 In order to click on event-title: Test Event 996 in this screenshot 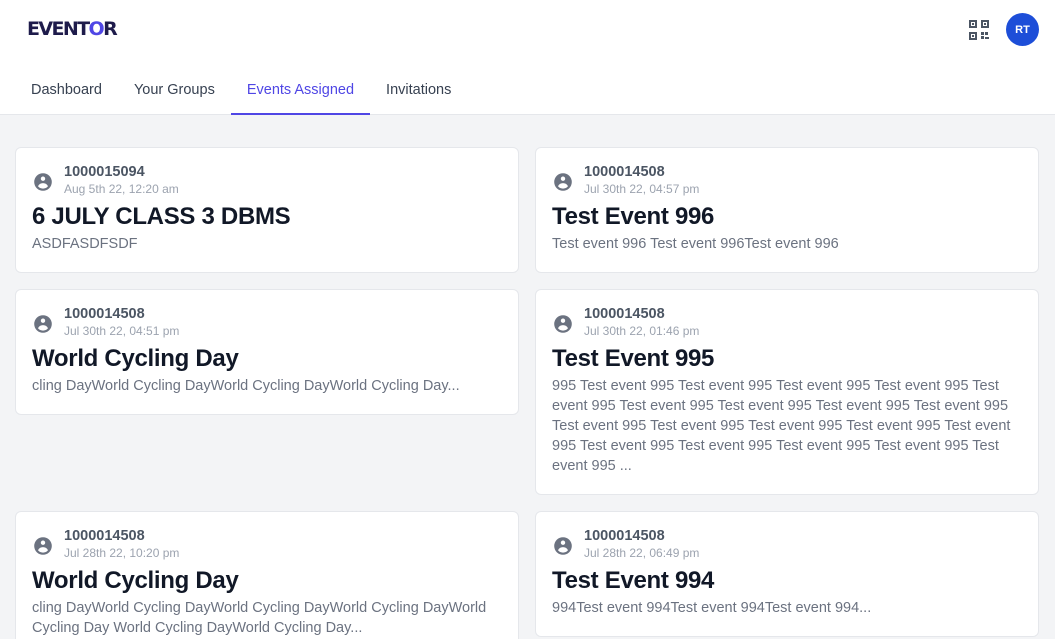, I will do `click(633, 216)`.